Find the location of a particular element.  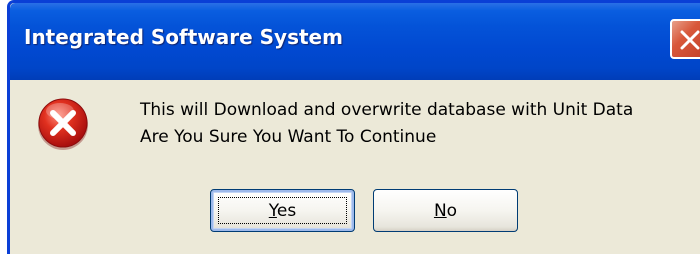

yes-button: Yes is located at coordinates (282, 210).